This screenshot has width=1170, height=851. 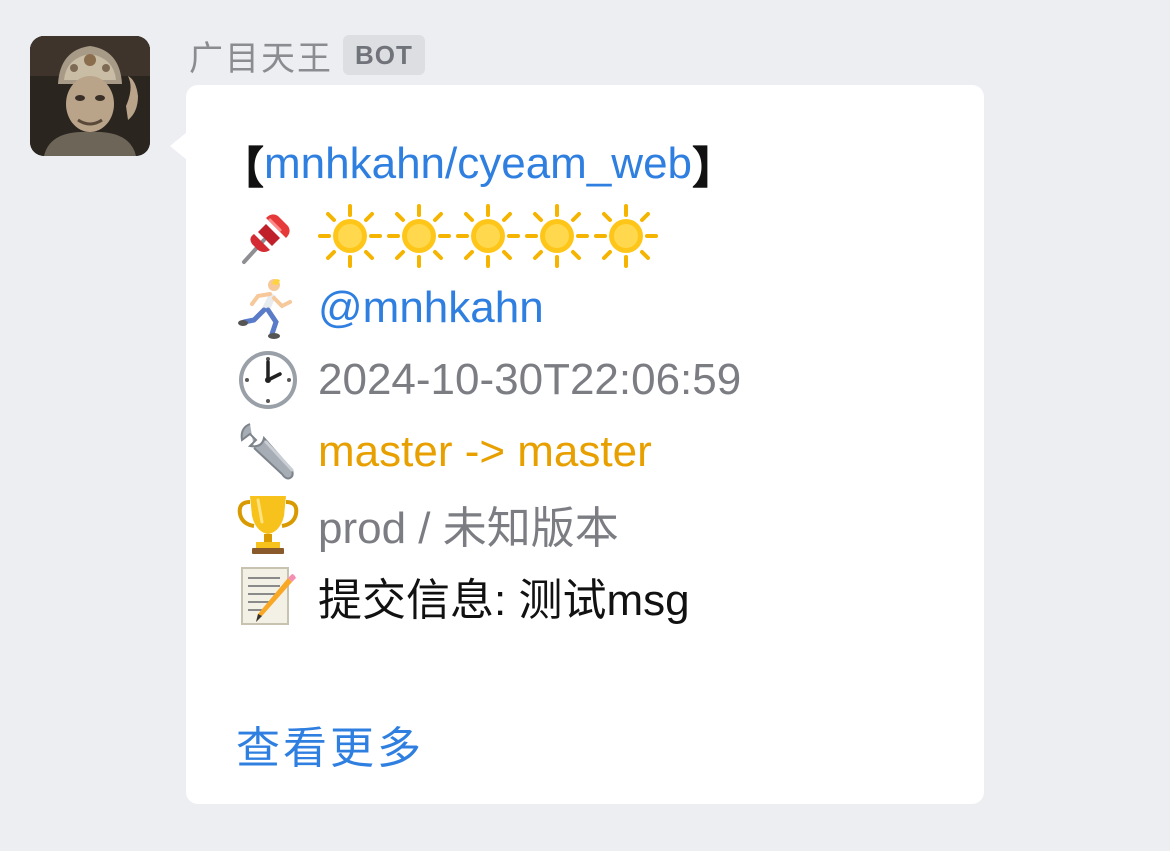 I want to click on avatar-image, so click(x=90, y=96).